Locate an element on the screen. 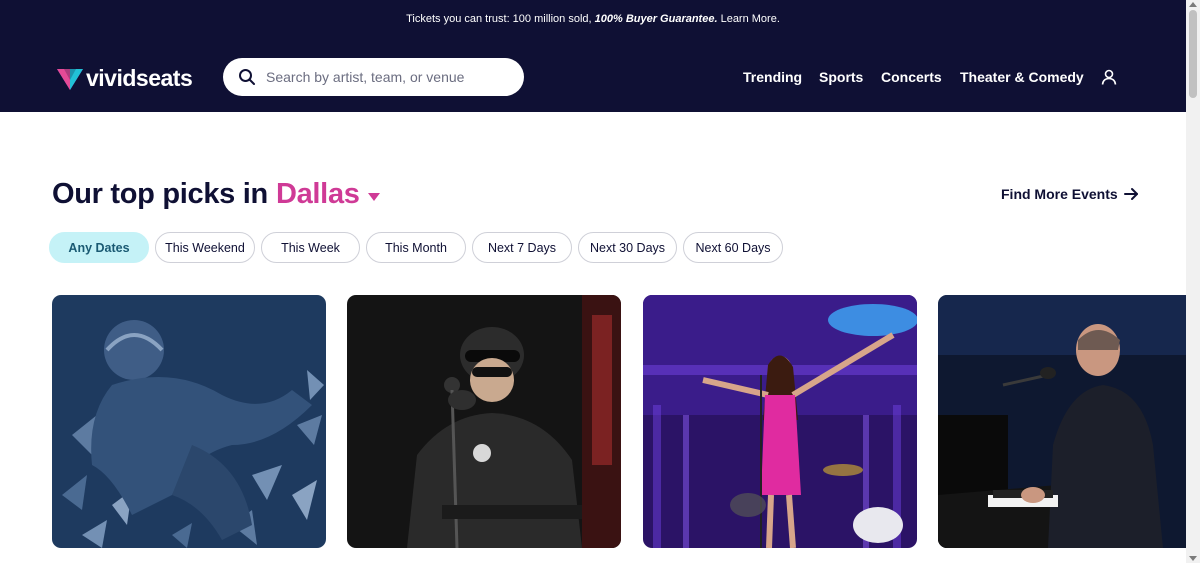 Image resolution: width=1200 pixels, height=563 pixels. buyer-guarantee-text: 100% Buyer Guarantee. is located at coordinates (656, 19).